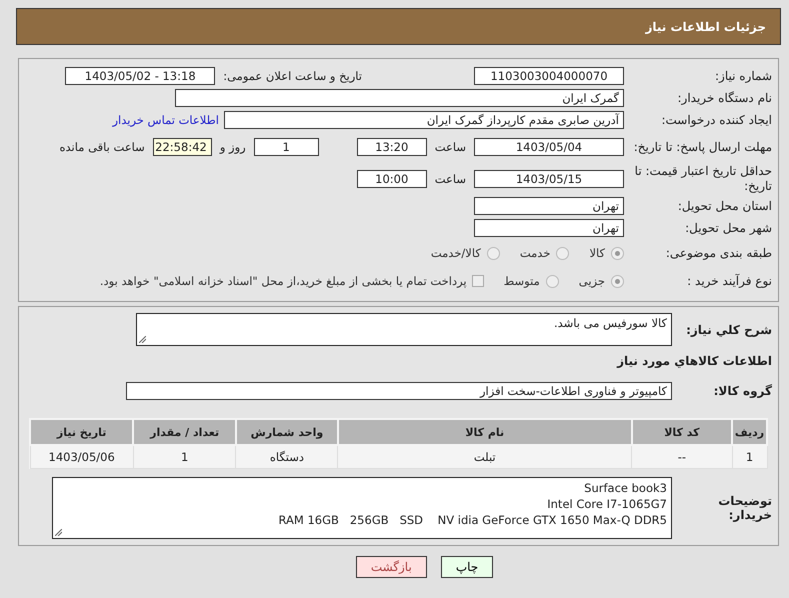 Image resolution: width=789 pixels, height=598 pixels. Describe the element at coordinates (743, 76) in the screenshot. I see `field-label: شماره نیاز:` at that location.